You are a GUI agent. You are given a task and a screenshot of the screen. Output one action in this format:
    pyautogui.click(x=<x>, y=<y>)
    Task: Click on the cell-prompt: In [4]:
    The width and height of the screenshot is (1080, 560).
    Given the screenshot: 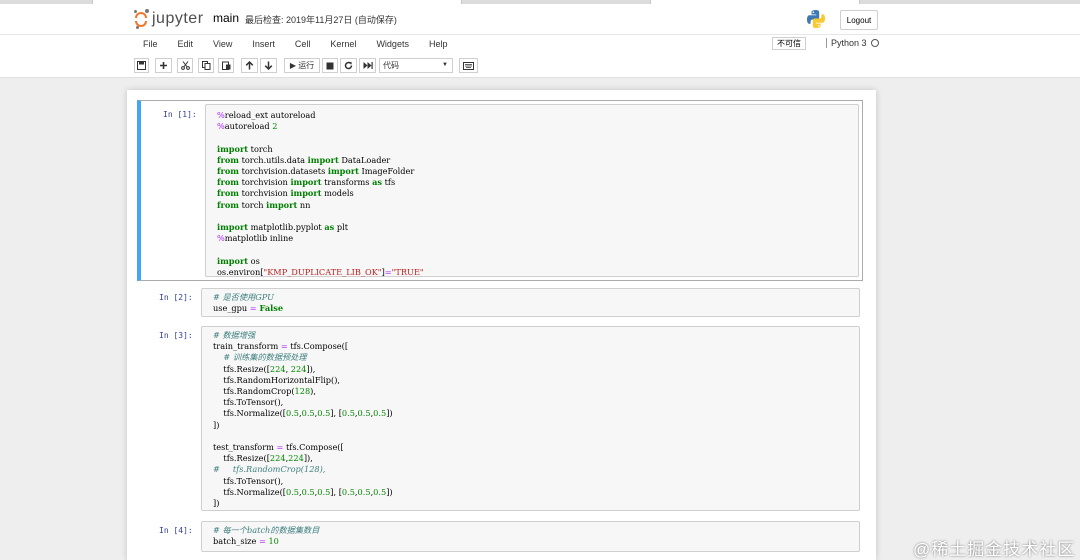 What is the action you would take?
    pyautogui.click(x=176, y=530)
    